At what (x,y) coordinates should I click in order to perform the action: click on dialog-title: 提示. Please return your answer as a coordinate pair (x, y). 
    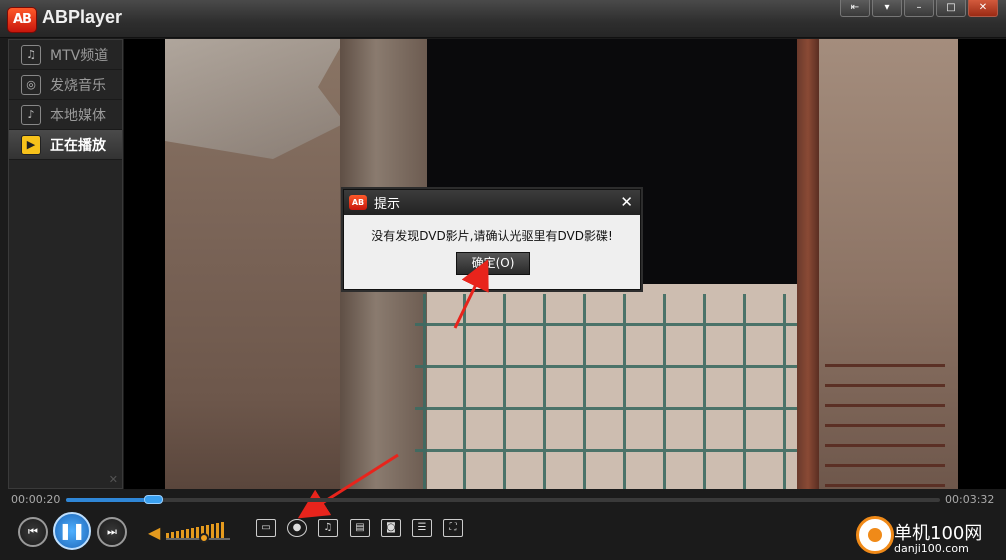
    Looking at the image, I should click on (387, 204).